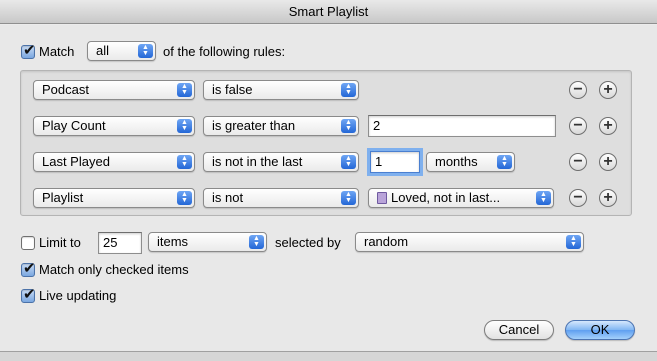 The image size is (657, 361). What do you see at coordinates (114, 90) in the screenshot?
I see `rule-1-field-popup: Podcast ▲ ▼` at bounding box center [114, 90].